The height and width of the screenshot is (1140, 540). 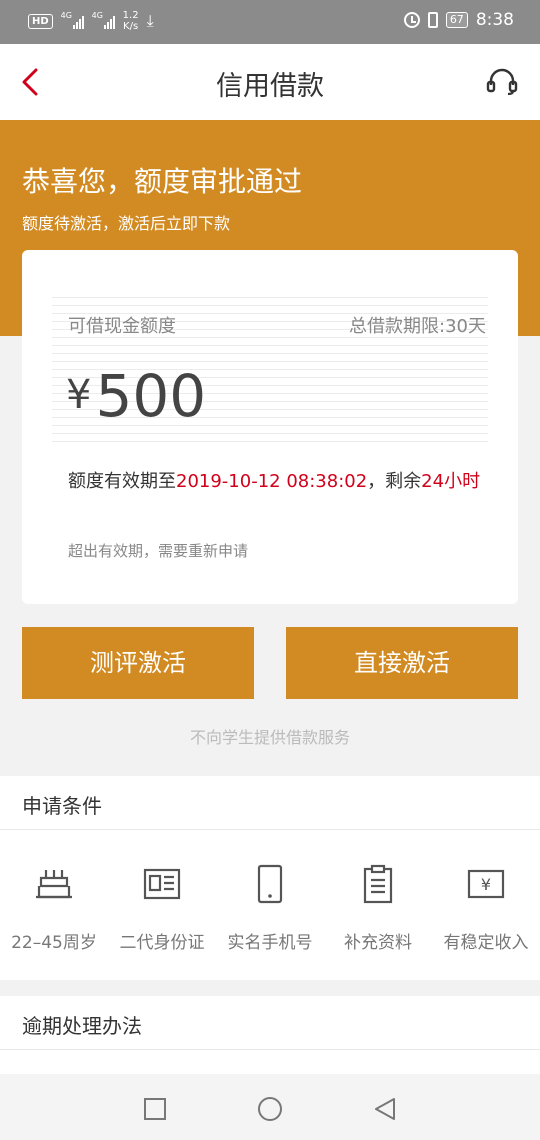 I want to click on network-speed: 1.2 K/s, so click(x=130, y=21).